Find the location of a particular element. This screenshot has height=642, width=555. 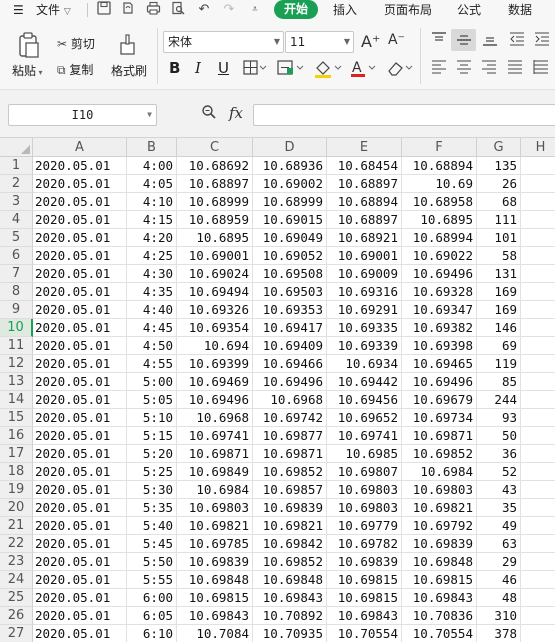

table-cell: 52 is located at coordinates (499, 472).